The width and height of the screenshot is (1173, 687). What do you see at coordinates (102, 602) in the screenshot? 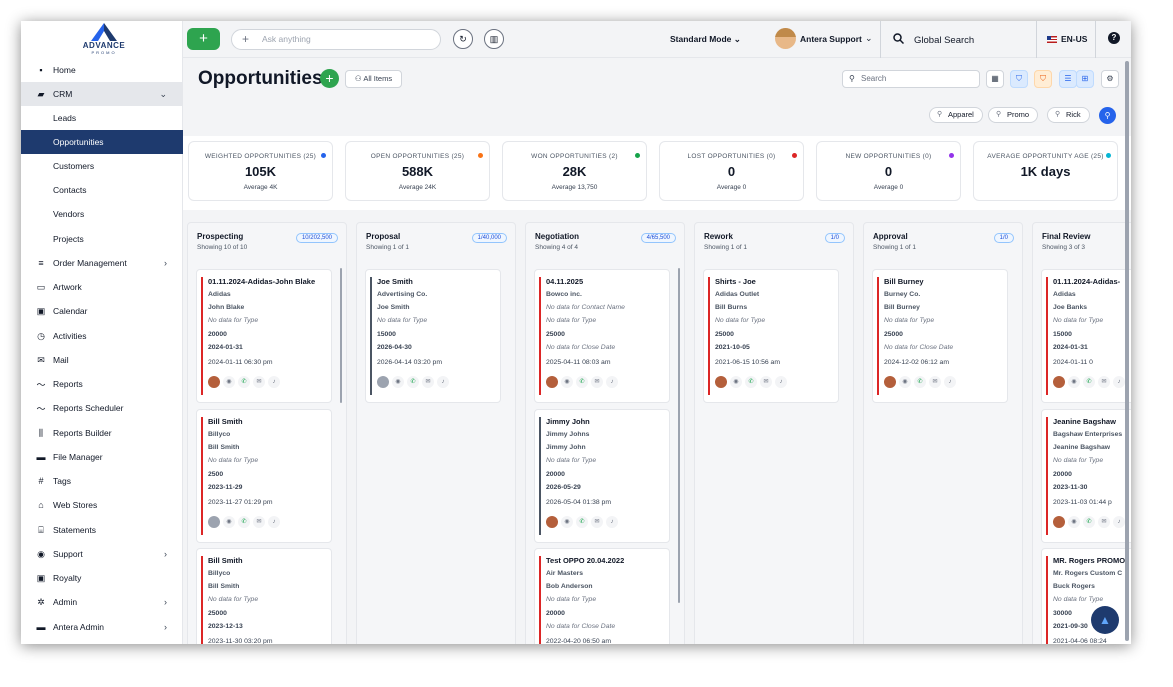
I see `sidebar-item-admin: ✲ Admin ›` at bounding box center [102, 602].